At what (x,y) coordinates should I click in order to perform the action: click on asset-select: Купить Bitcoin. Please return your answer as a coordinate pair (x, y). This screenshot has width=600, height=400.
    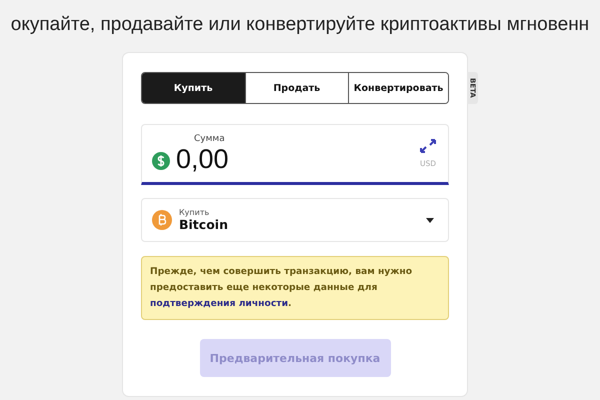
    Looking at the image, I should click on (295, 220).